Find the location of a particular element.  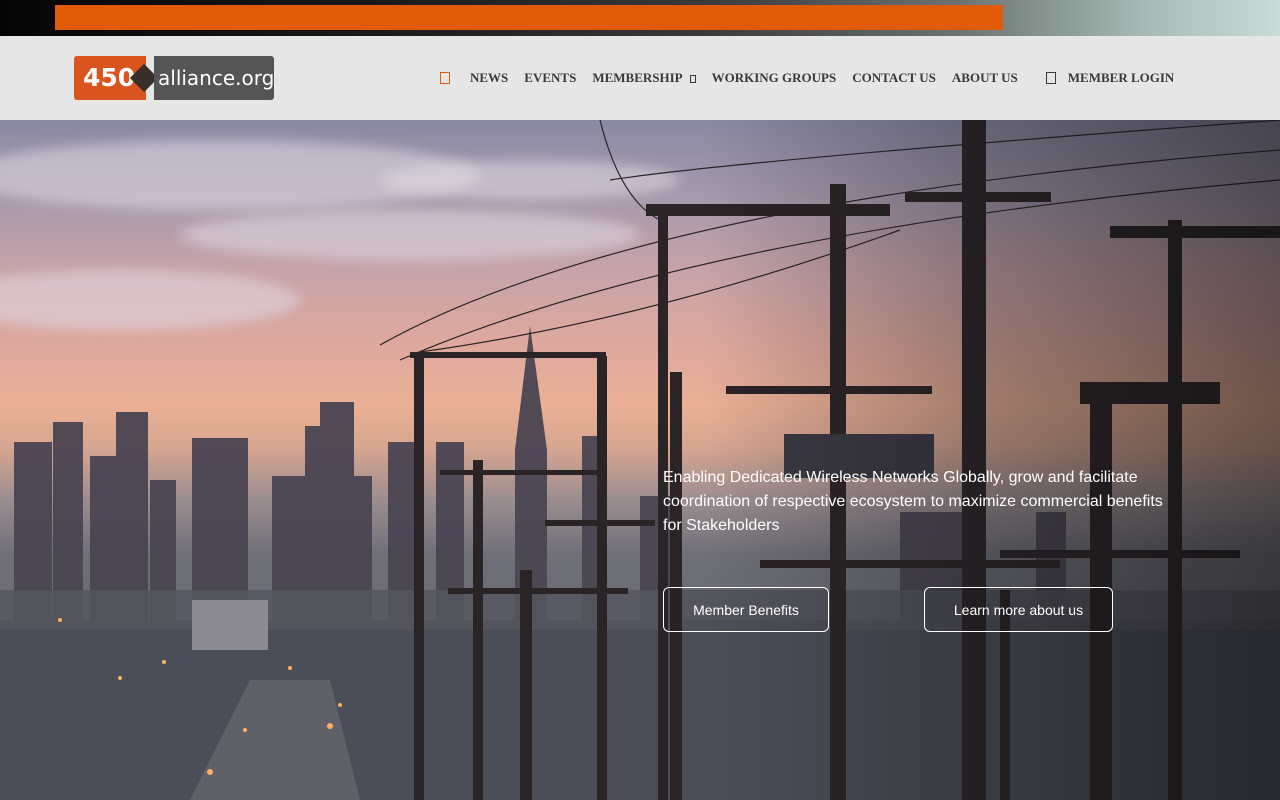

announcement-bar is located at coordinates (529, 17).